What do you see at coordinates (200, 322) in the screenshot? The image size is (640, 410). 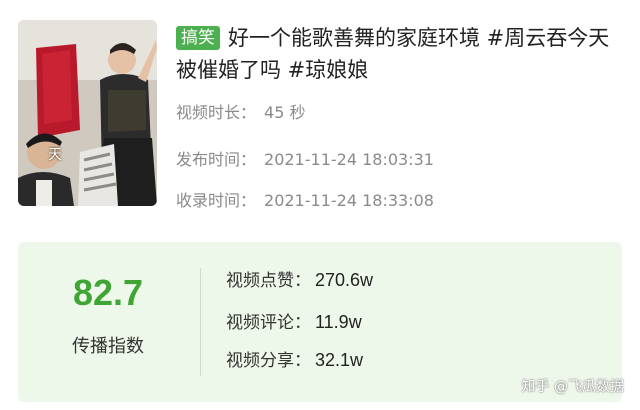 I see `stats-divider` at bounding box center [200, 322].